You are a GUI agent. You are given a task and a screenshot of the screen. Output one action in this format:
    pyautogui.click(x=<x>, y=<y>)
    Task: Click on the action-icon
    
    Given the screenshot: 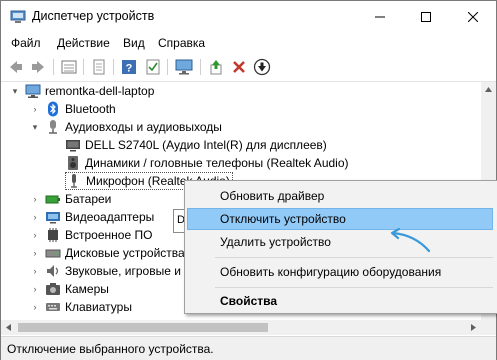 What is the action you would take?
    pyautogui.click(x=153, y=67)
    